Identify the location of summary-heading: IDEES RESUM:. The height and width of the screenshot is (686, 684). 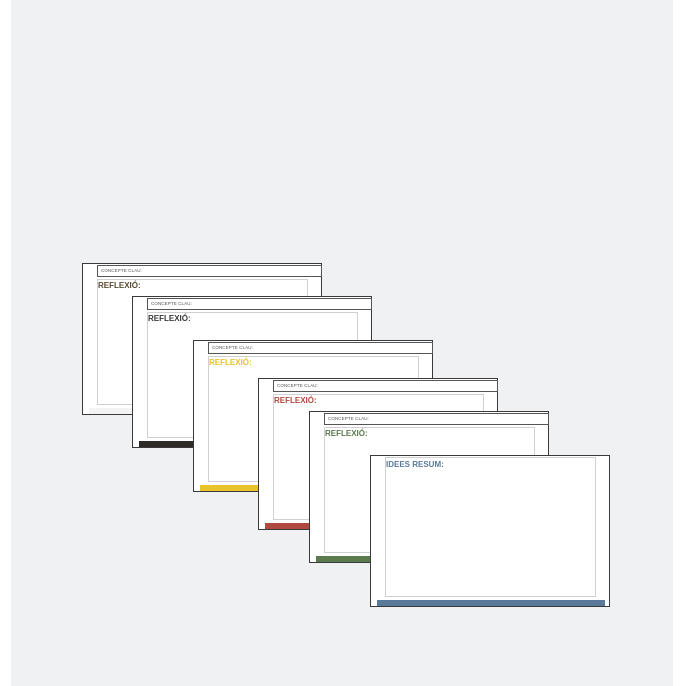
(415, 464).